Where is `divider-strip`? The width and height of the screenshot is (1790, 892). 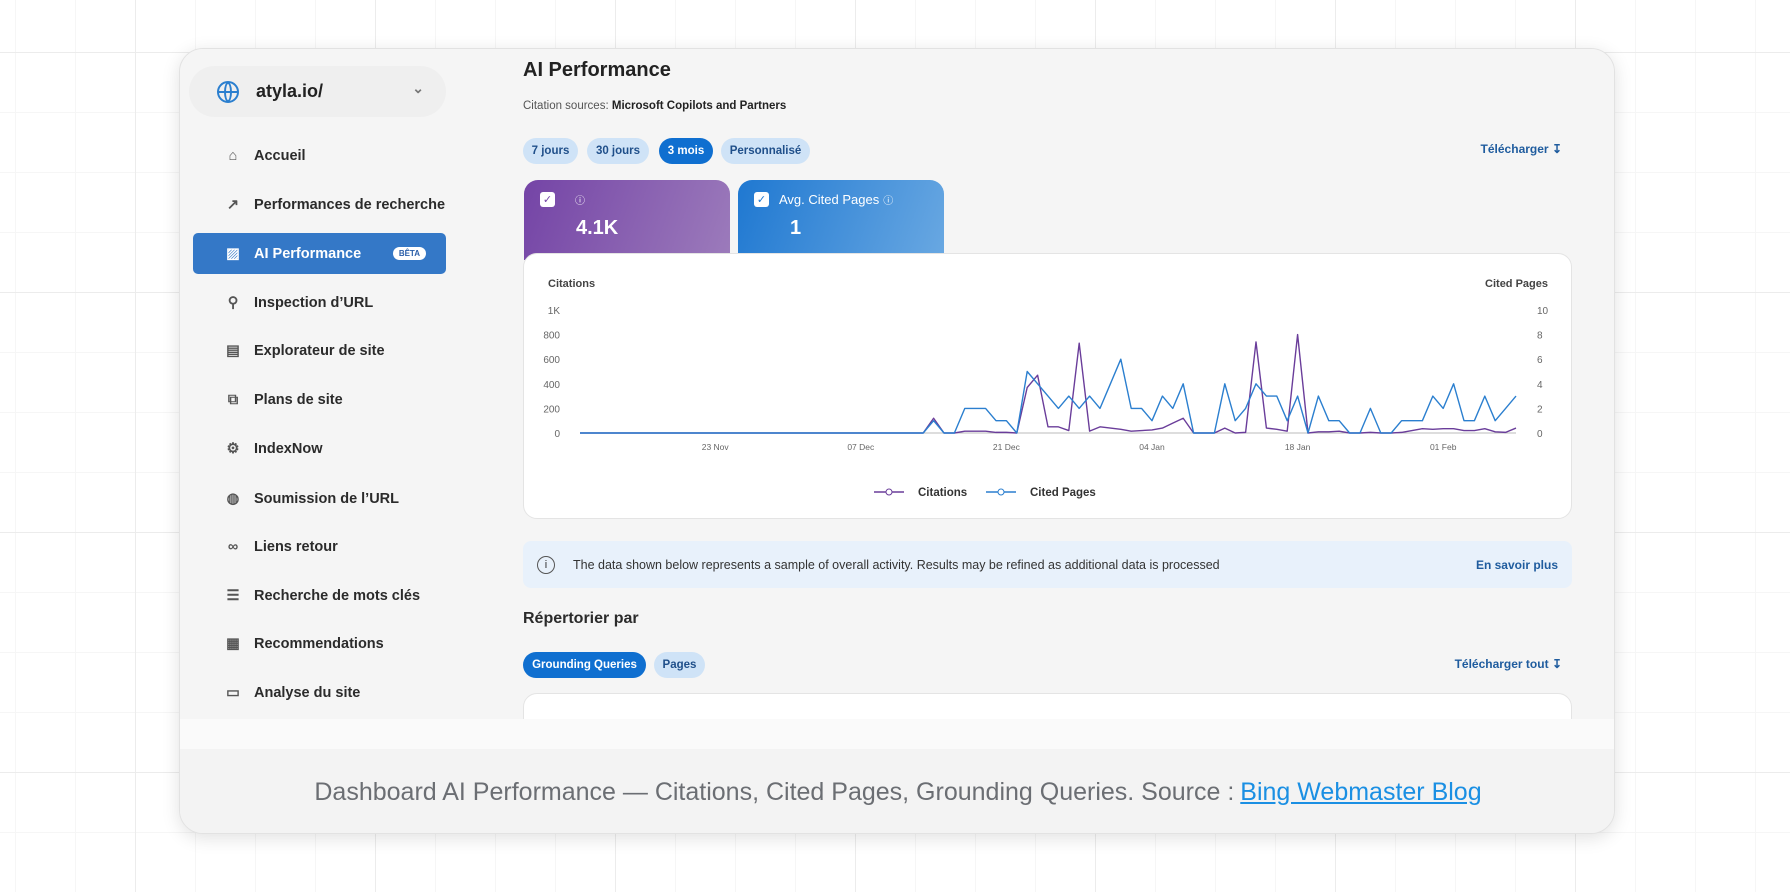 divider-strip is located at coordinates (897, 734).